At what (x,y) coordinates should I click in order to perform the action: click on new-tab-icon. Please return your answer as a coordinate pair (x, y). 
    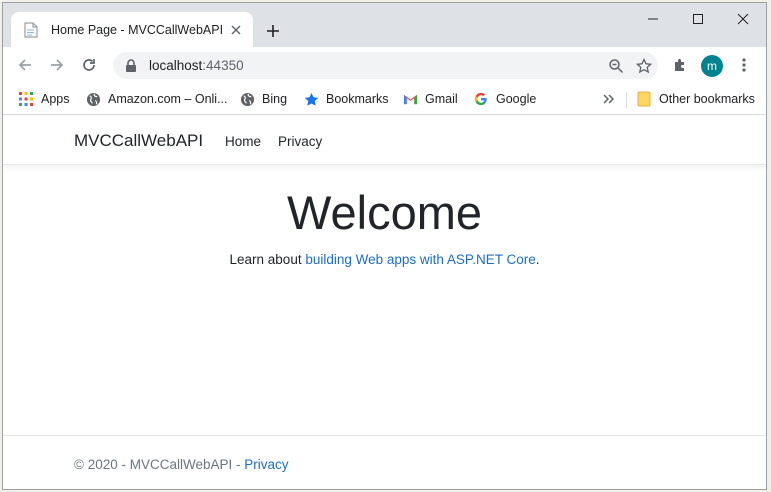
    Looking at the image, I should click on (273, 31).